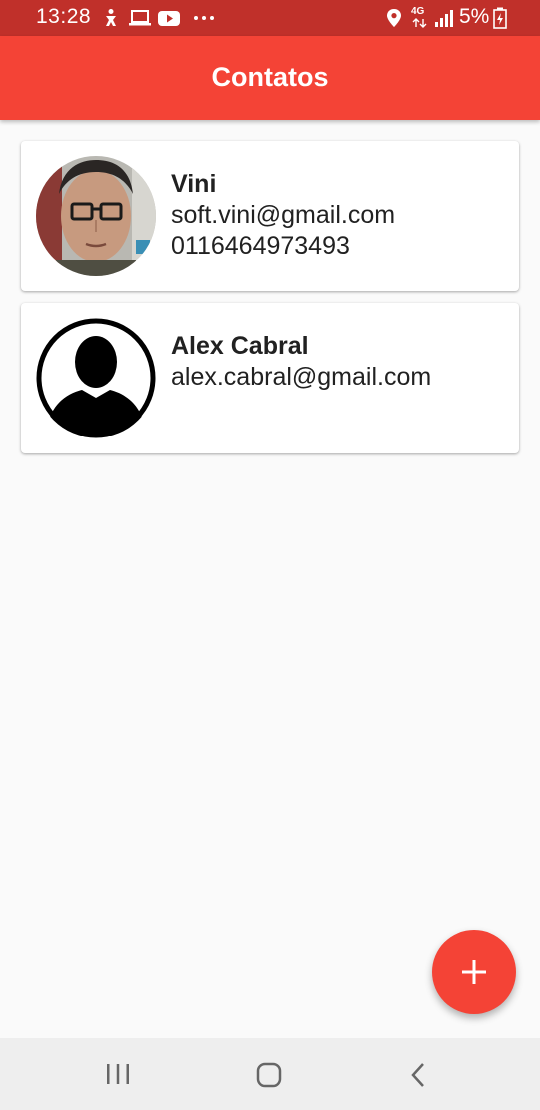 The height and width of the screenshot is (1110, 540). Describe the element at coordinates (64, 16) in the screenshot. I see `status-time: 13:28` at that location.